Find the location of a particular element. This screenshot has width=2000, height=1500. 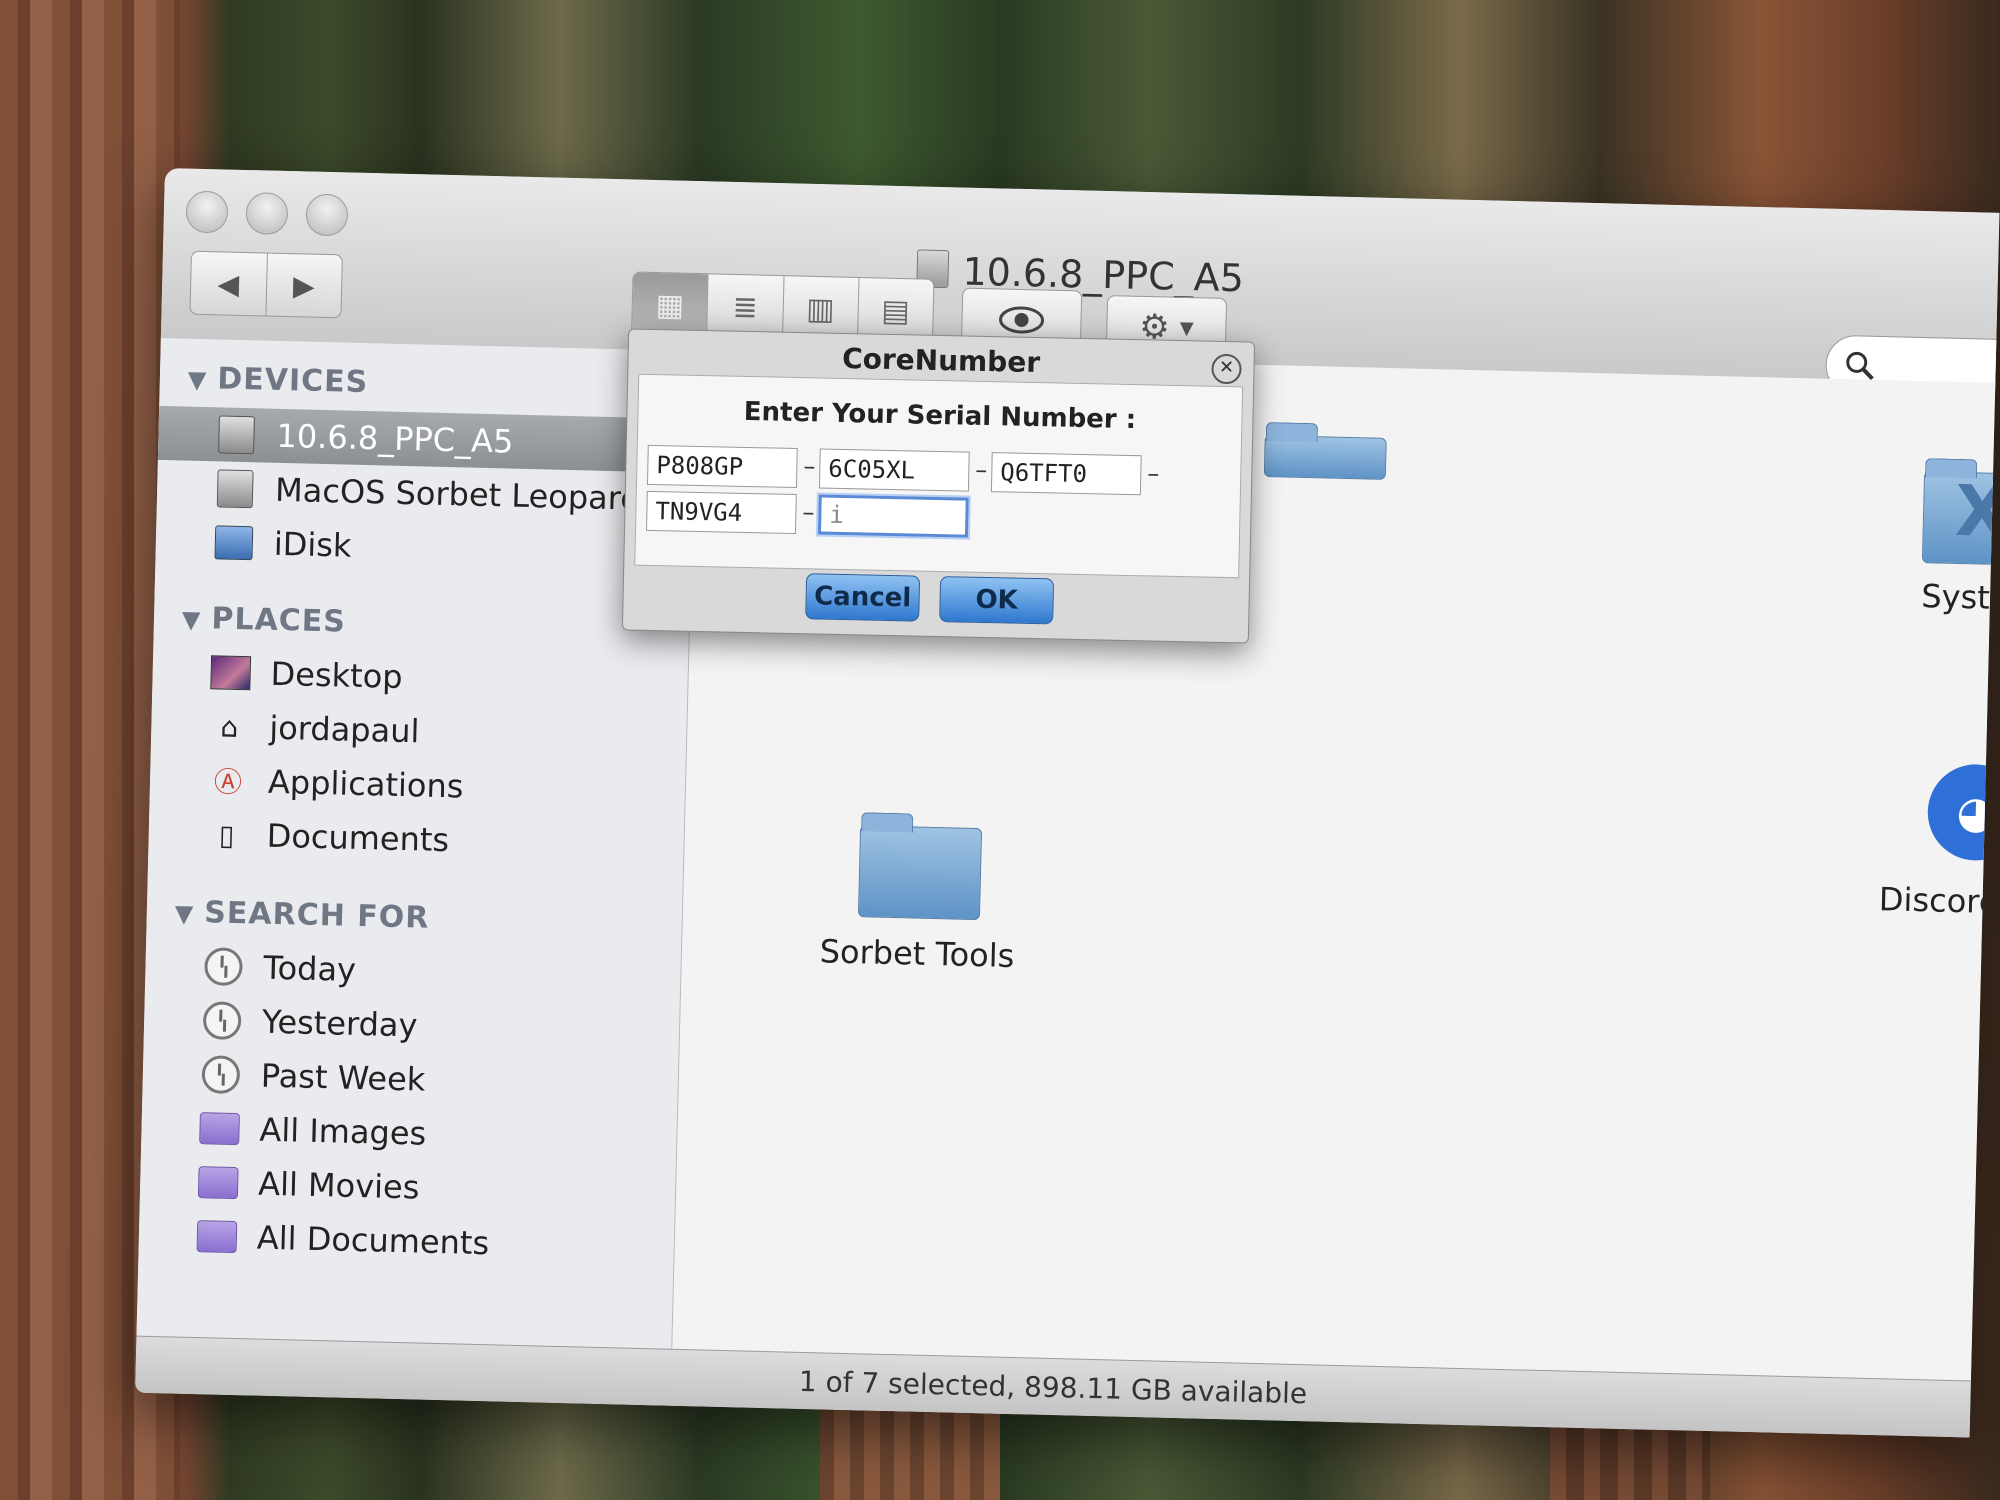

item-label-system: System is located at coordinates (1925, 597).